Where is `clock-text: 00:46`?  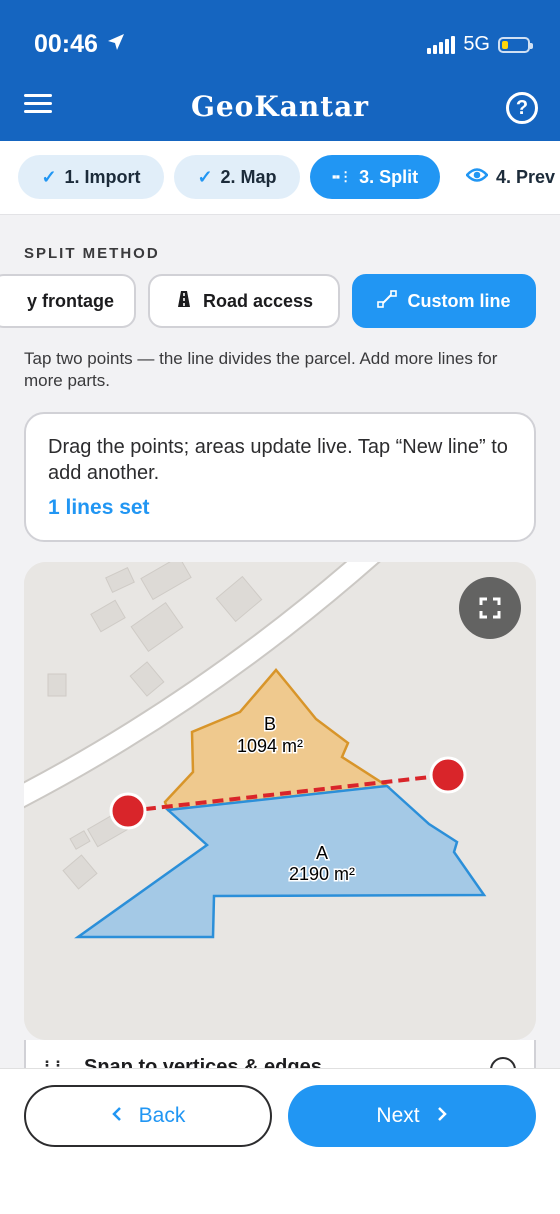 clock-text: 00:46 is located at coordinates (66, 44).